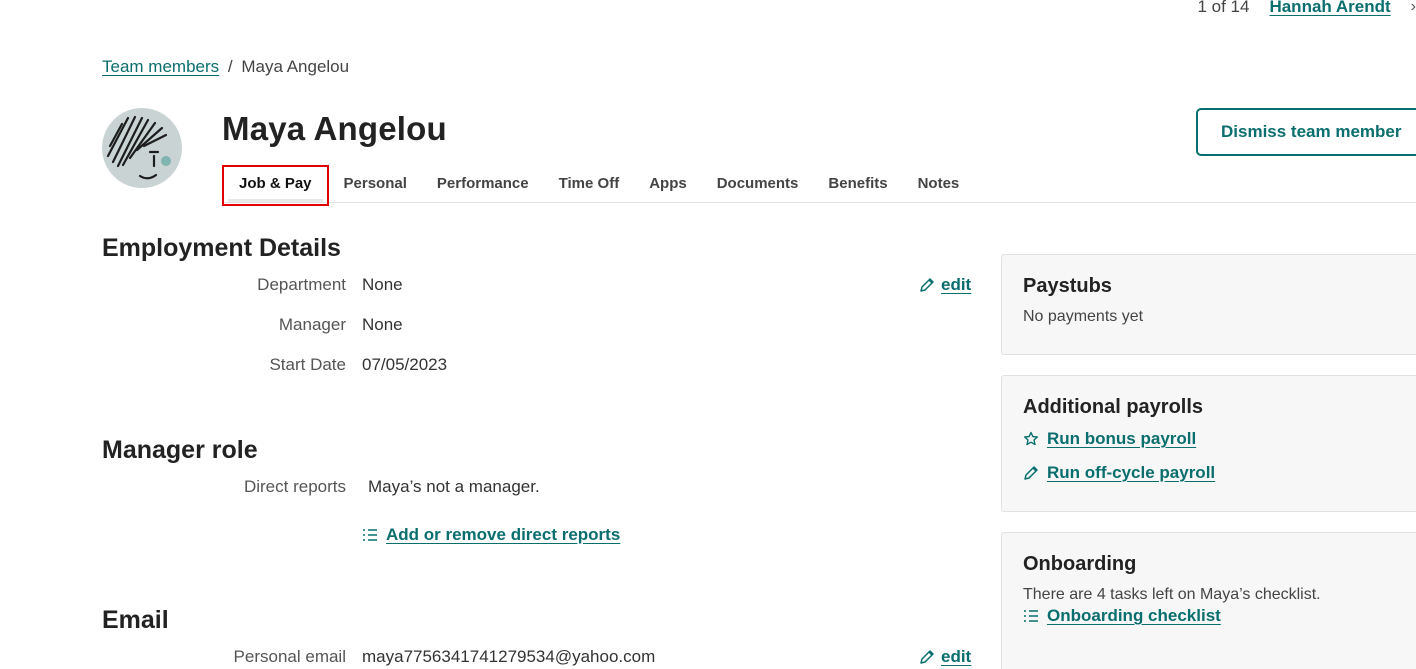  What do you see at coordinates (1413, 8) in the screenshot?
I see `chevron-right-icon: ›` at bounding box center [1413, 8].